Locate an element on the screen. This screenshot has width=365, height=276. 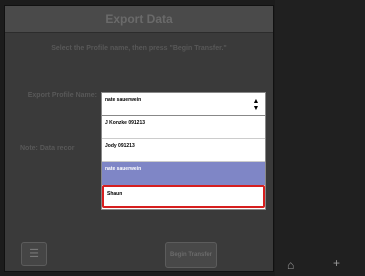
home-icon: ⌂ is located at coordinates (290, 265).